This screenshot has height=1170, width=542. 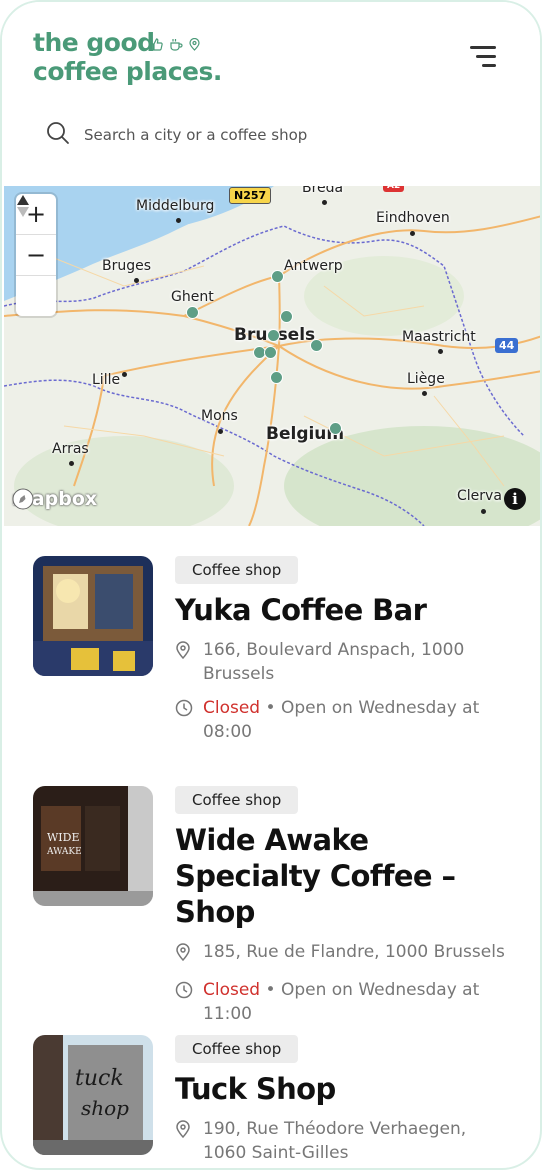 What do you see at coordinates (515, 499) in the screenshot?
I see `map-info-button: i` at bounding box center [515, 499].